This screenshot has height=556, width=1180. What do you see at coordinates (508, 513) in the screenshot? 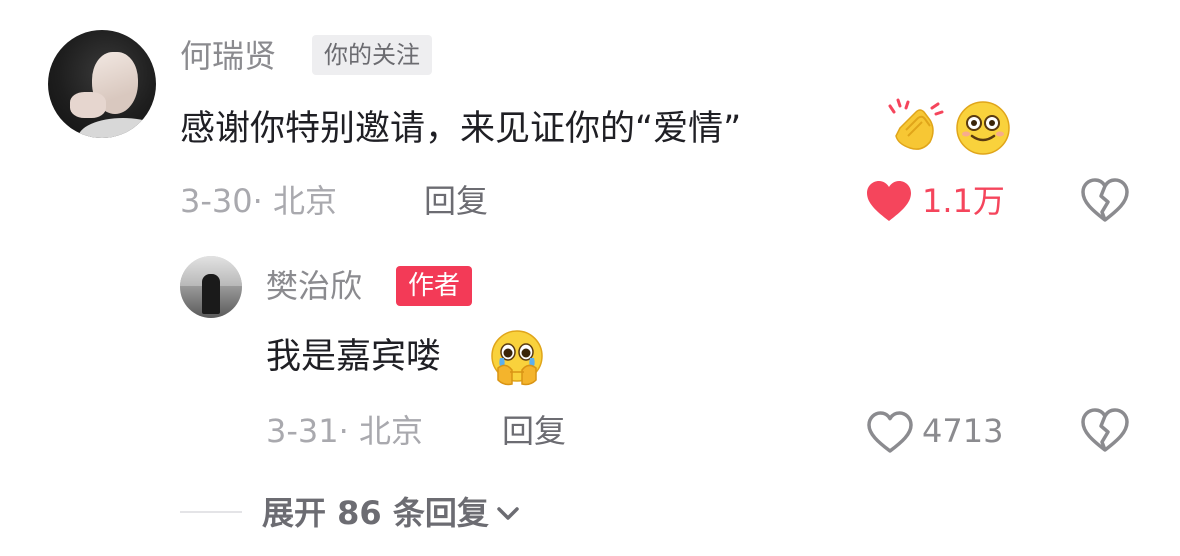
I see `chevron-down-icon` at bounding box center [508, 513].